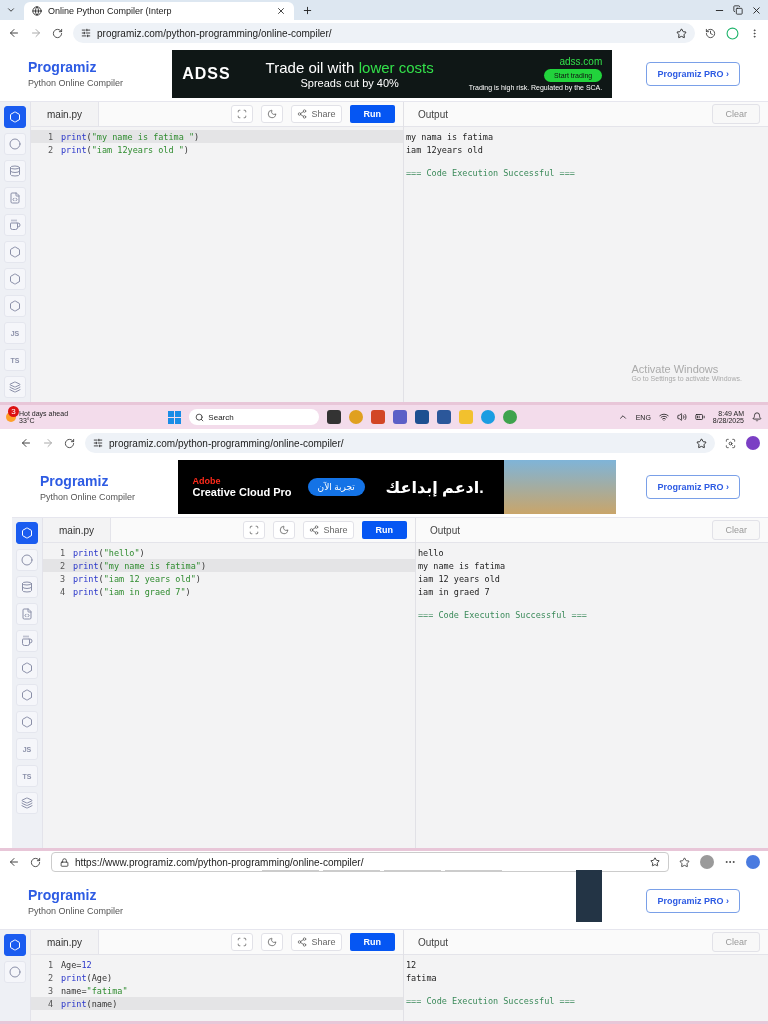 The height and width of the screenshot is (1024, 768). What do you see at coordinates (730, 443) in the screenshot?
I see `screenshot-search-icon` at bounding box center [730, 443].